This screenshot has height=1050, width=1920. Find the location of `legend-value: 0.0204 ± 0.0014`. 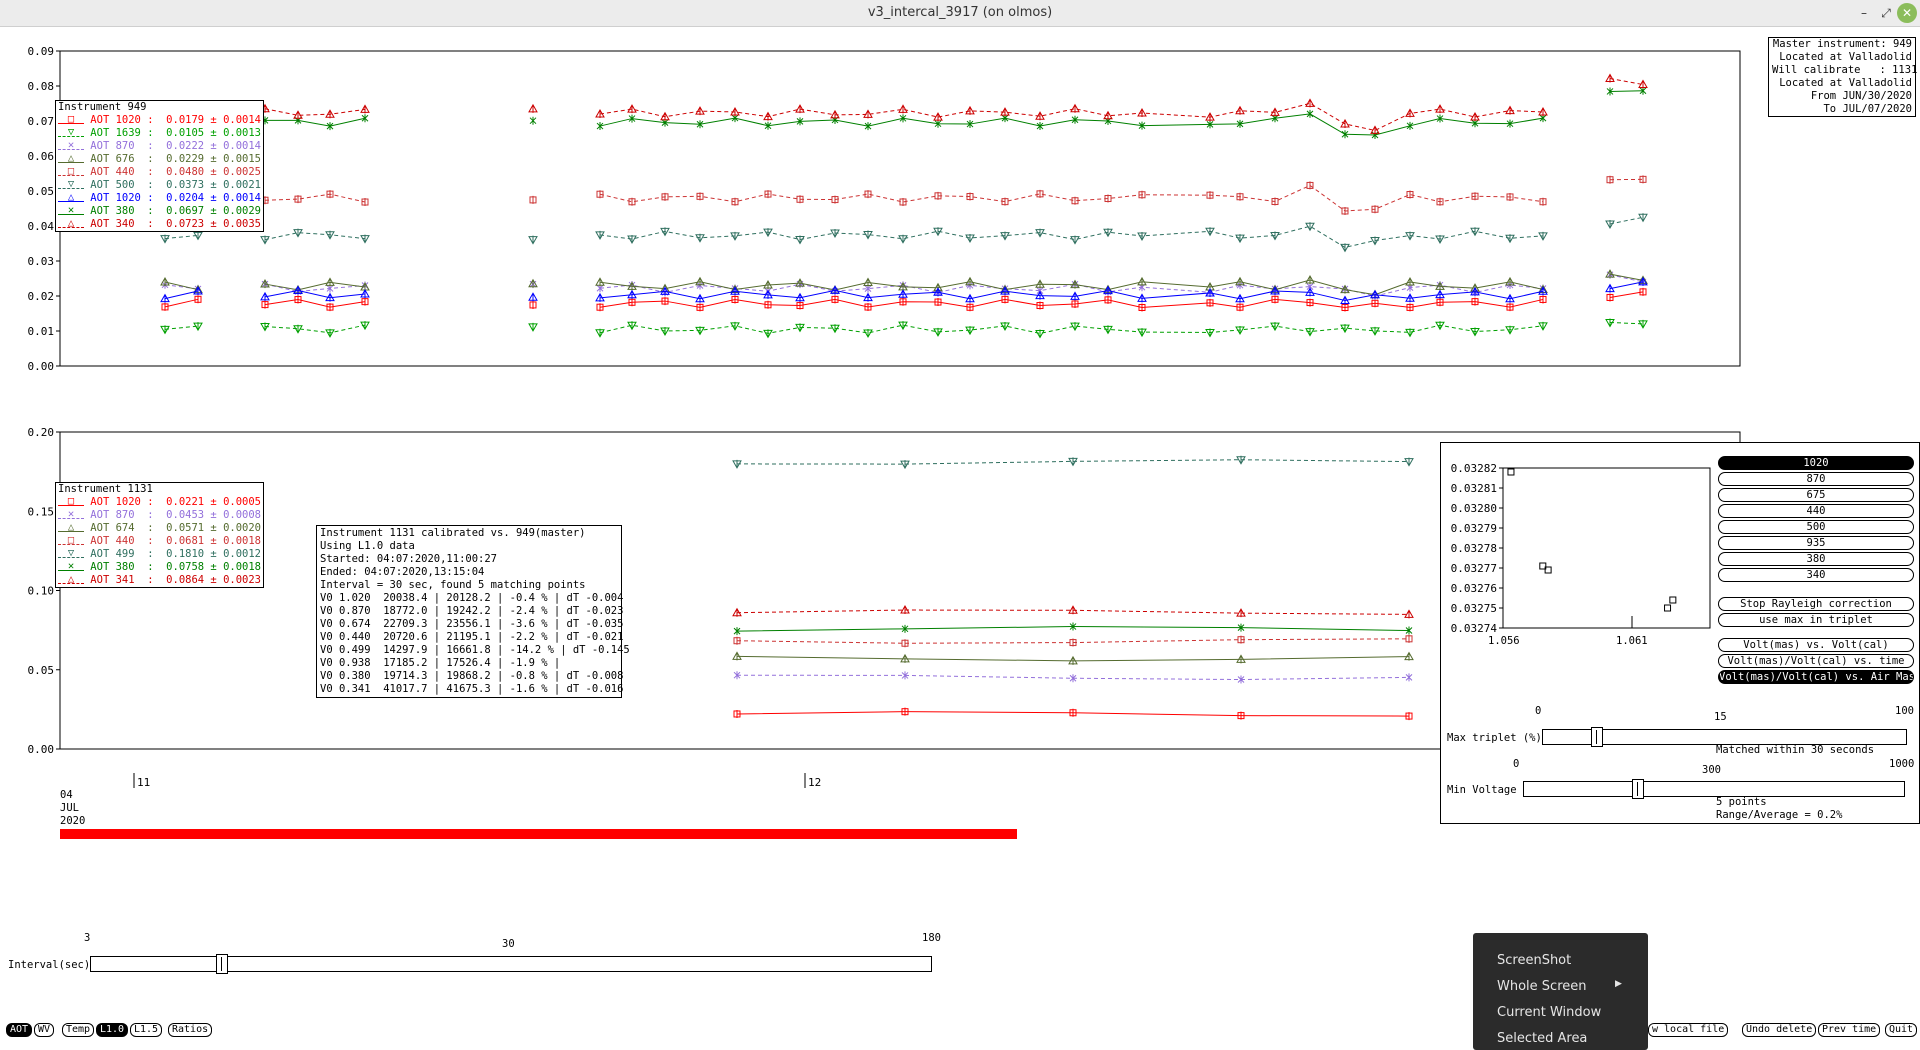

legend-value: 0.0204 ± 0.0014 is located at coordinates (213, 198).